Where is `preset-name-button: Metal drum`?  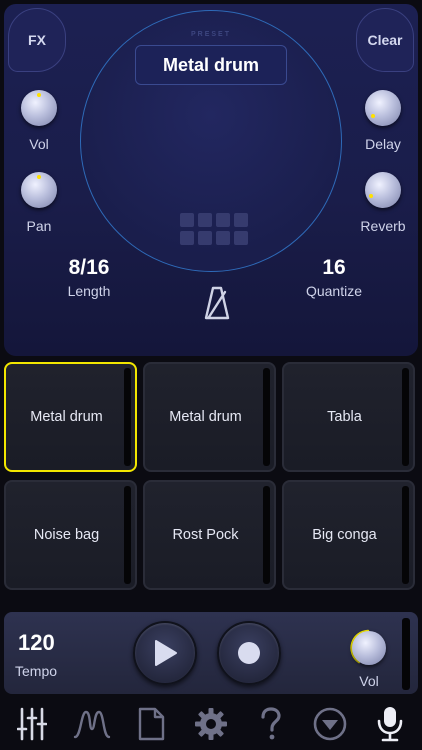 preset-name-button: Metal drum is located at coordinates (211, 65).